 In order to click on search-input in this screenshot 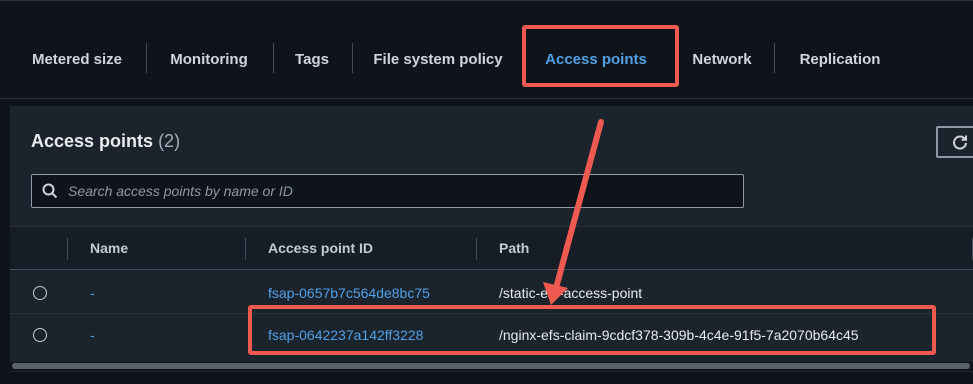, I will do `click(404, 191)`.